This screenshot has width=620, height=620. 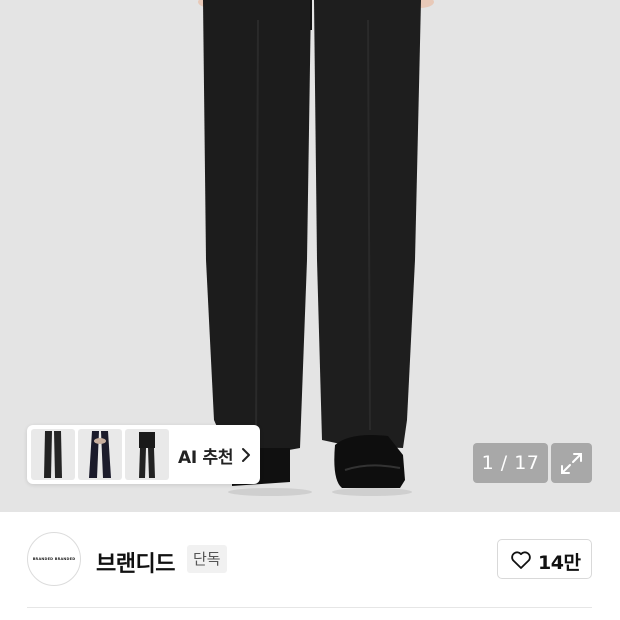 I want to click on chevron-right-icon, so click(x=246, y=455).